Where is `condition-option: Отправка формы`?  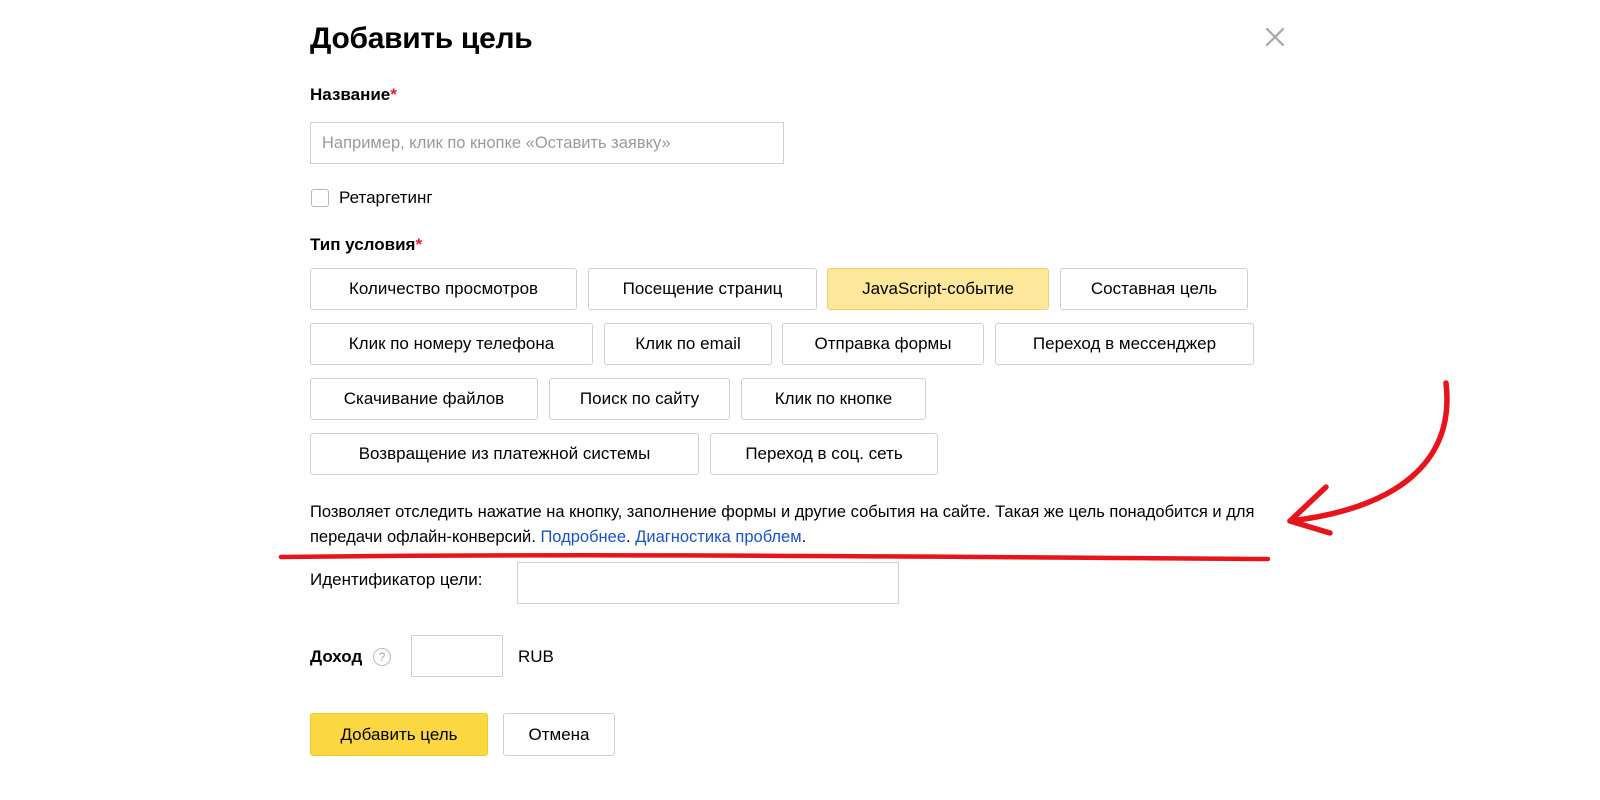
condition-option: Отправка формы is located at coordinates (883, 344).